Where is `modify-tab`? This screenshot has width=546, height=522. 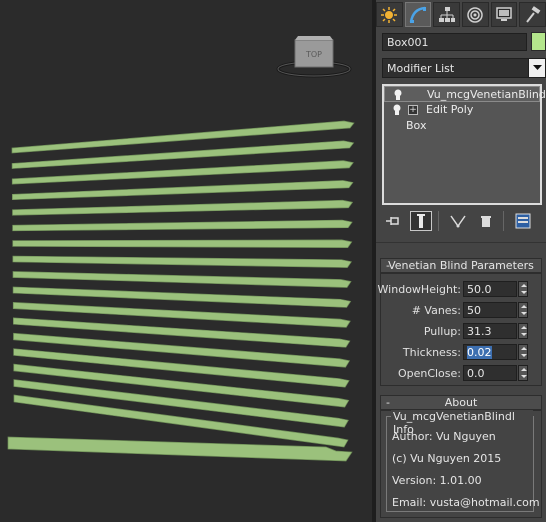
modify-tab is located at coordinates (418, 14).